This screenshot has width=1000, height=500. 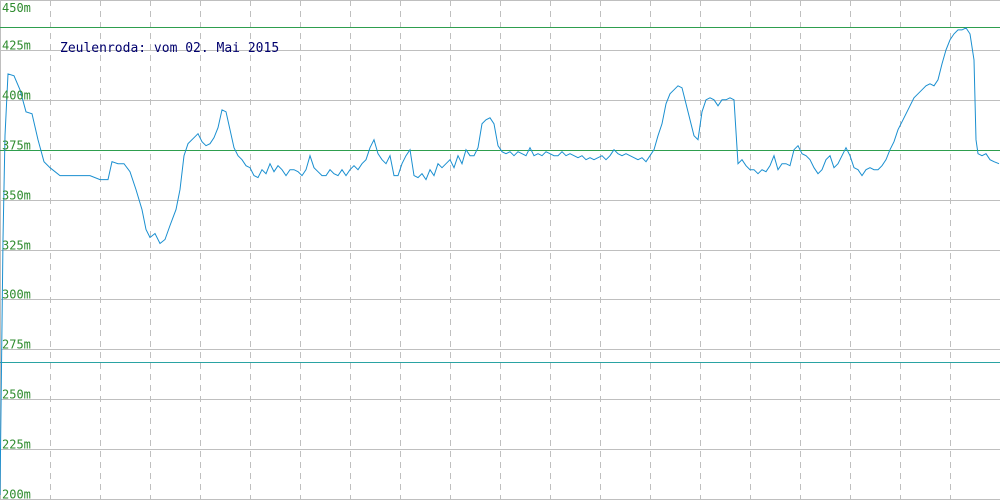 What do you see at coordinates (16, 345) in the screenshot?
I see `y-tick-label: 275m` at bounding box center [16, 345].